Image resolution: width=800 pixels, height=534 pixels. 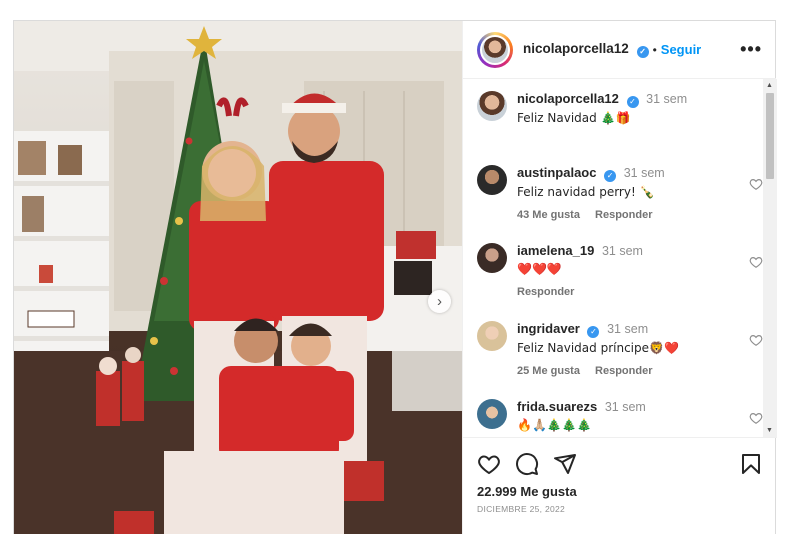 I want to click on likes-count: 22.999 Me gusta, so click(x=527, y=491).